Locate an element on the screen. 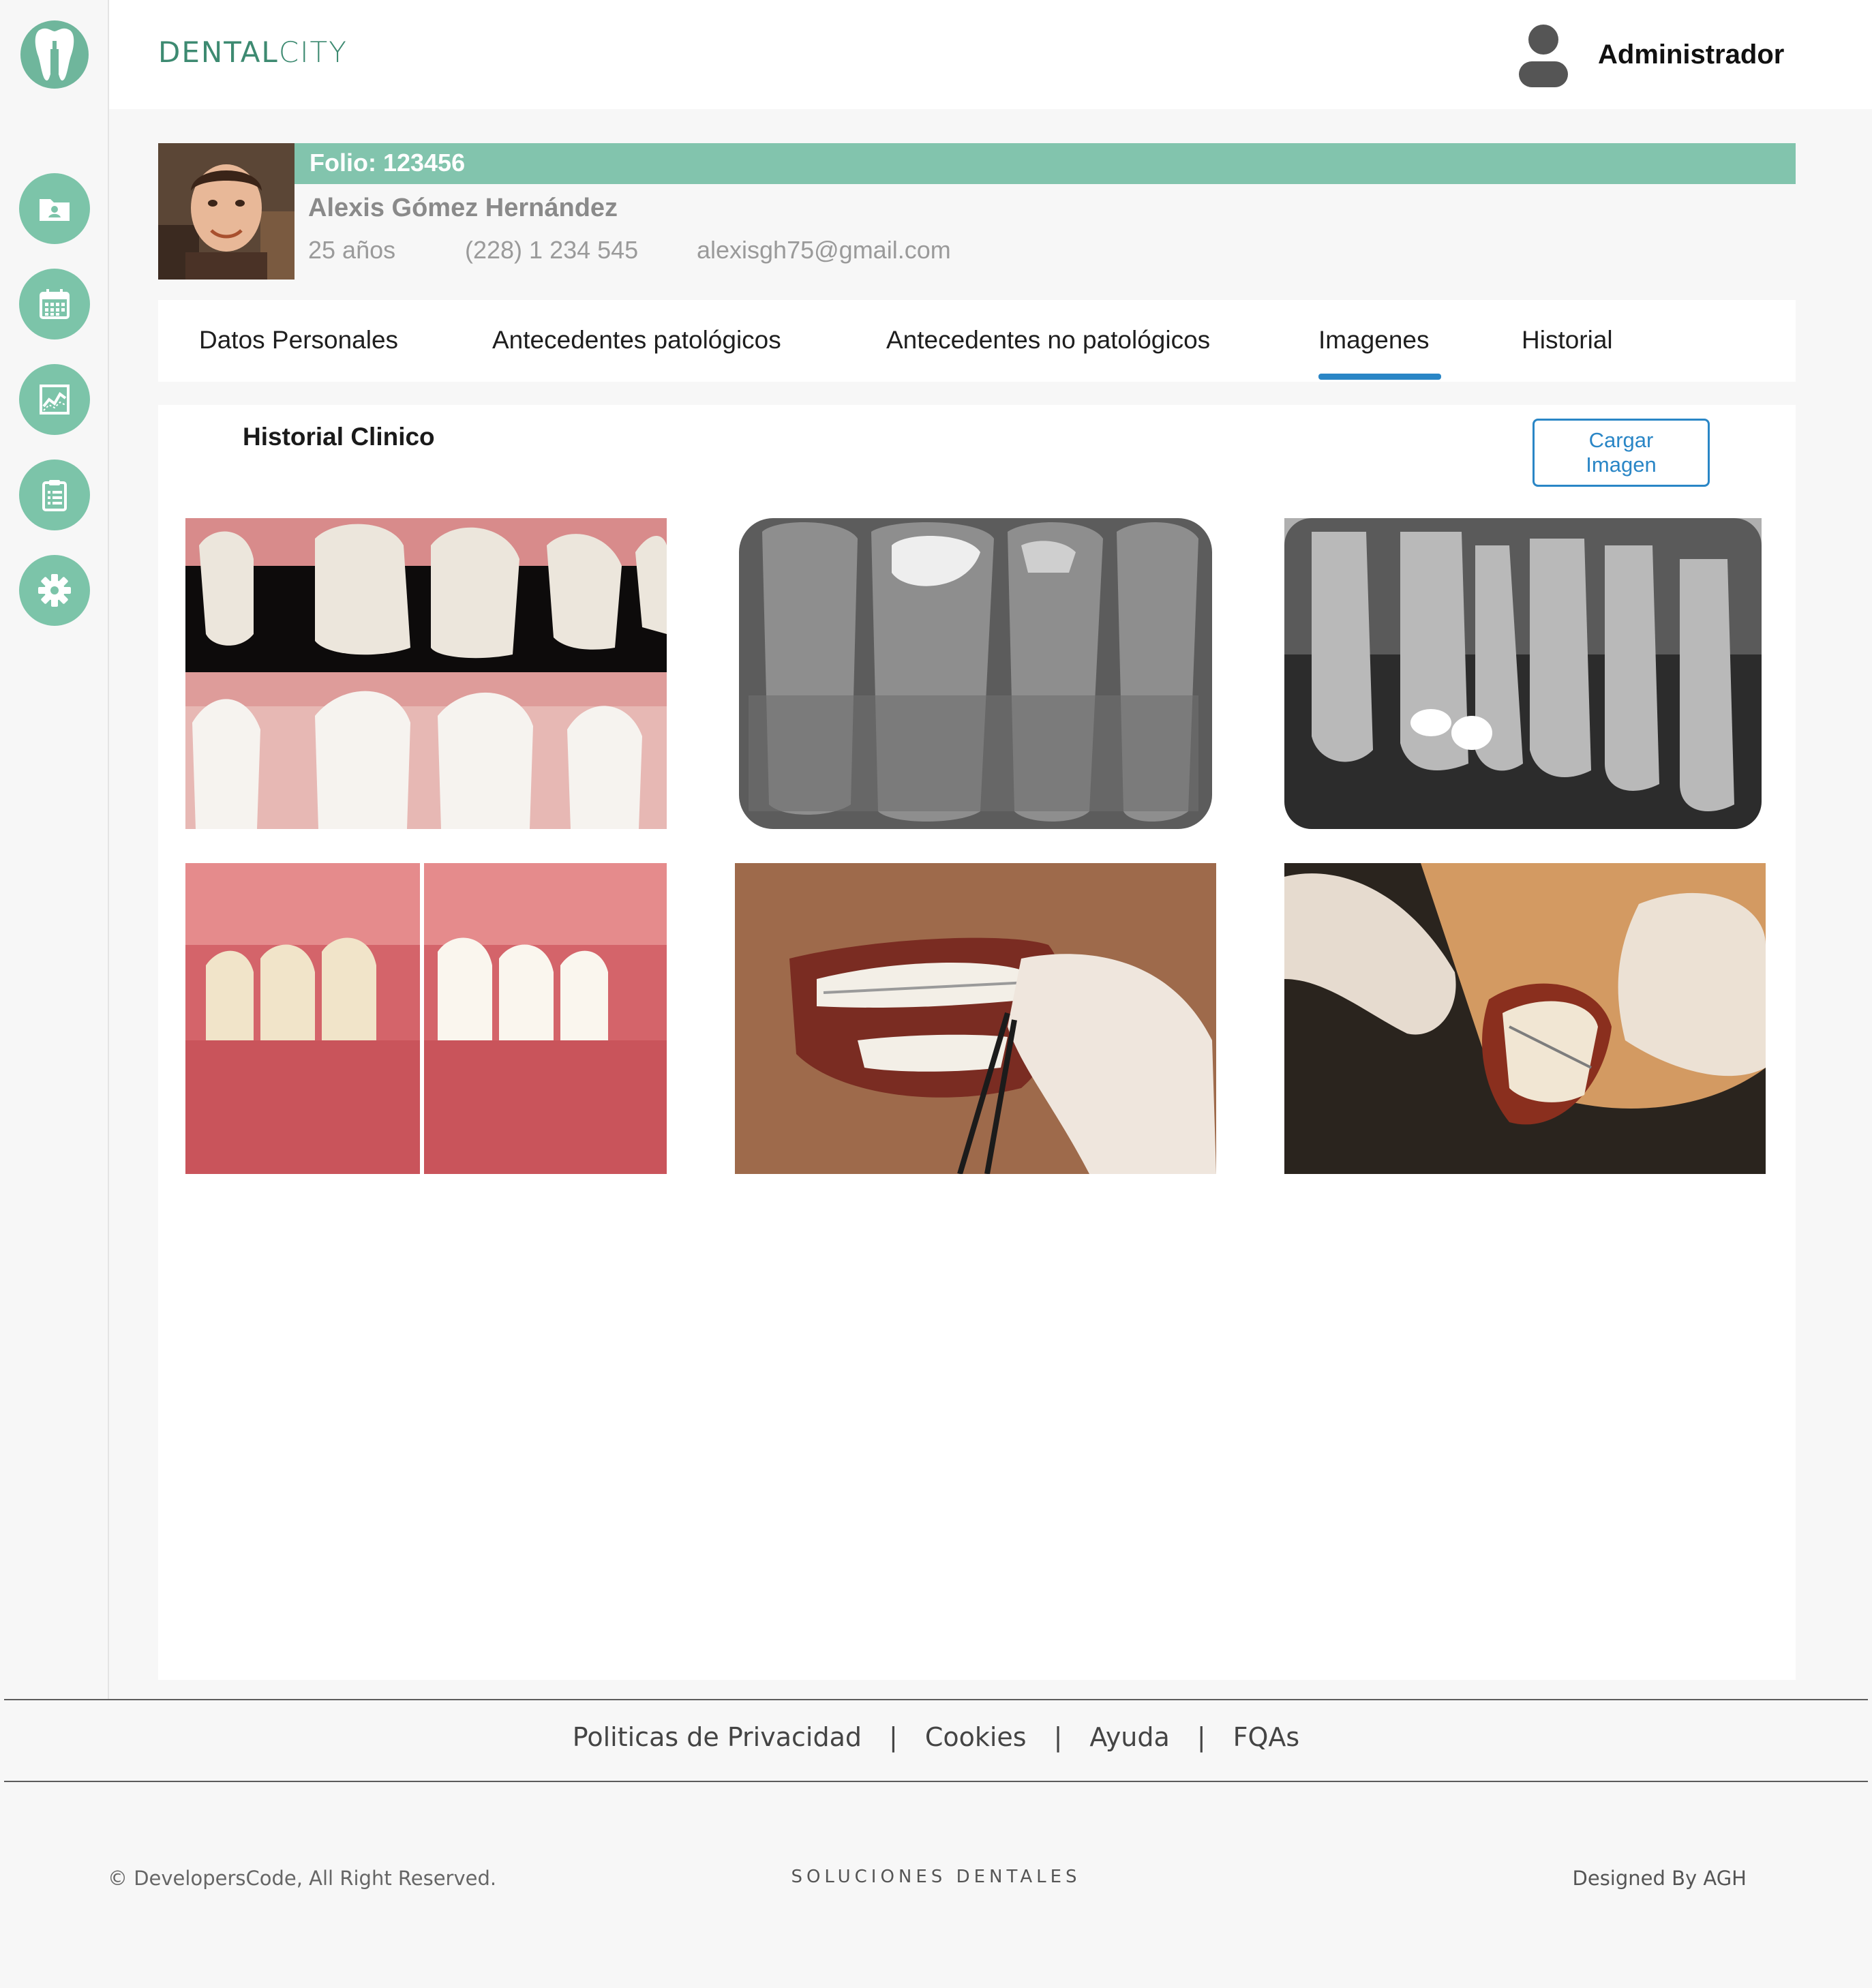  footer-link-cookies: Cookies is located at coordinates (976, 1737).